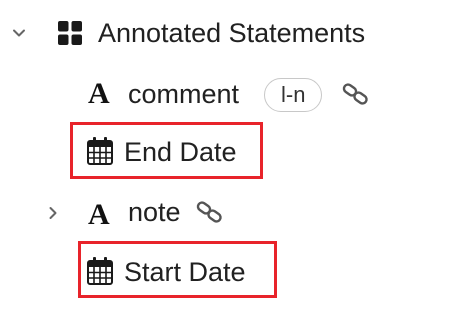  I want to click on tree-item-label-note: note, so click(154, 212).